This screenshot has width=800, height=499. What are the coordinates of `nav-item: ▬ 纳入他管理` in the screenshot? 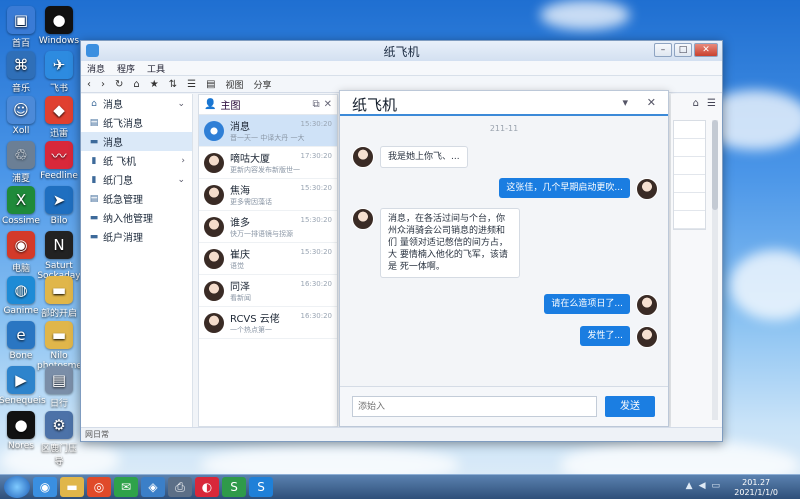 It's located at (136, 217).